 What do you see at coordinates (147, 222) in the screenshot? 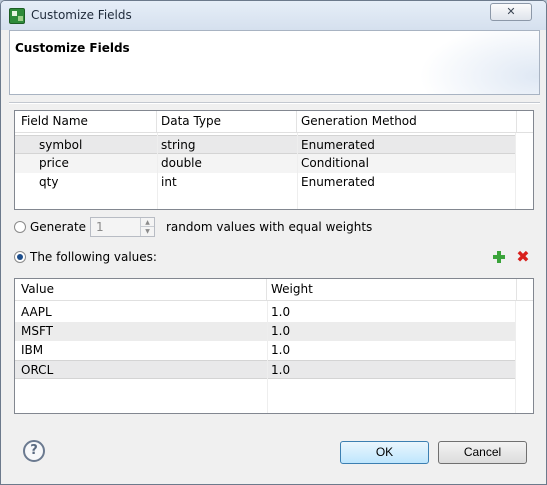
I see `spinner-up-icon: ▲` at bounding box center [147, 222].